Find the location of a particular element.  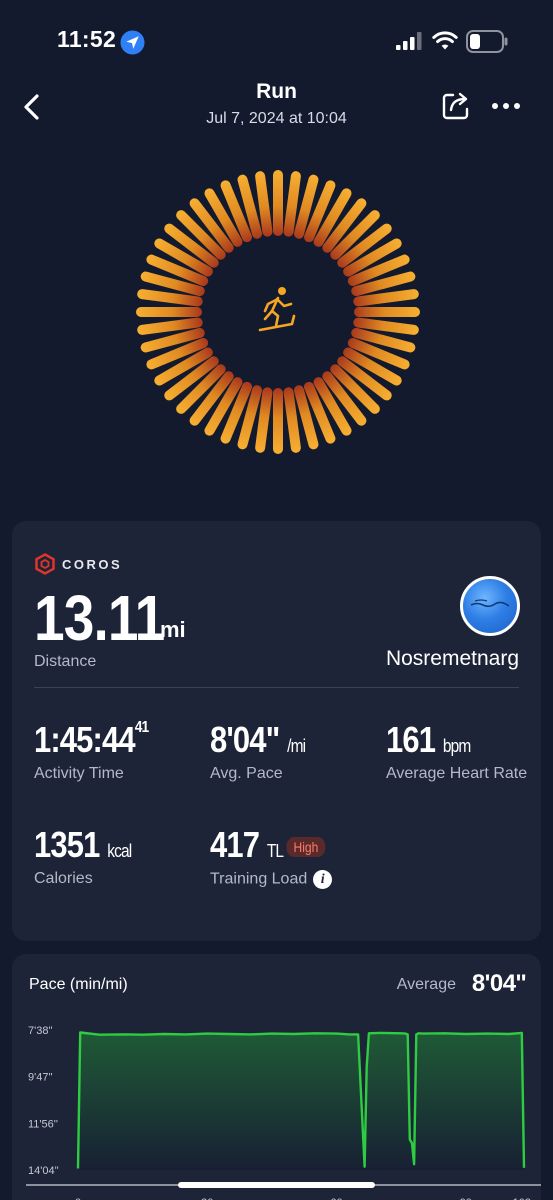

treadmill-run-icon is located at coordinates (277, 309).